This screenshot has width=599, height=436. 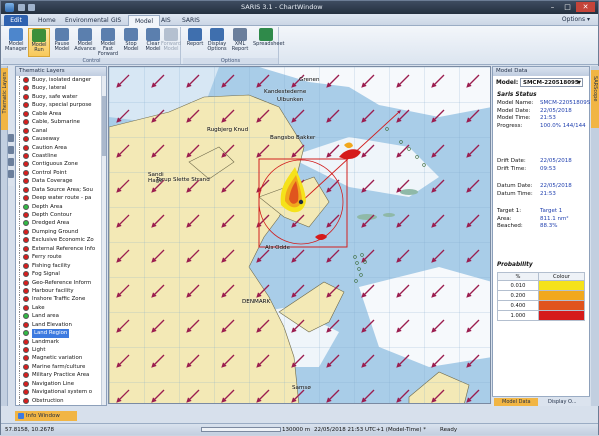 What do you see at coordinates (61, 299) in the screenshot?
I see `layer-item: Inshore Traffic Zone` at bounding box center [61, 299].